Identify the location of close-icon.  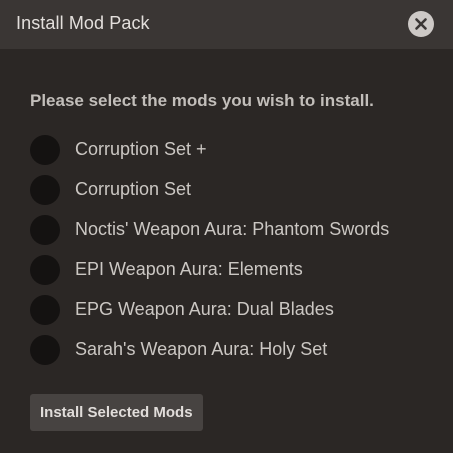
(421, 24).